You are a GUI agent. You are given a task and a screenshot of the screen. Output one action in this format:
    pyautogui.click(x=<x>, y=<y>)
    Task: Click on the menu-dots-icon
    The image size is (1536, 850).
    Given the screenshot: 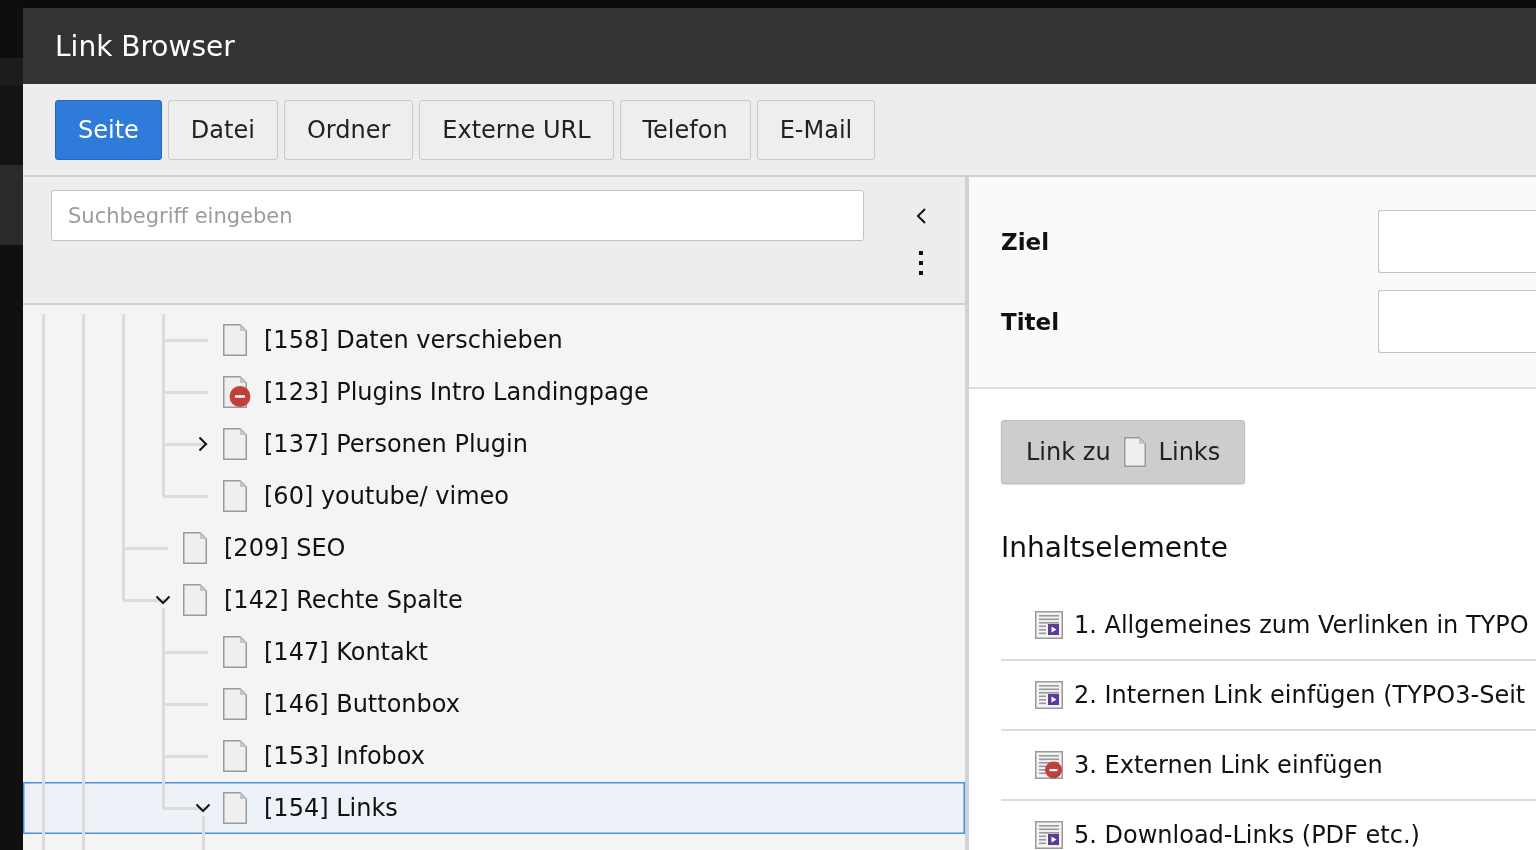 What is the action you would take?
    pyautogui.click(x=921, y=263)
    